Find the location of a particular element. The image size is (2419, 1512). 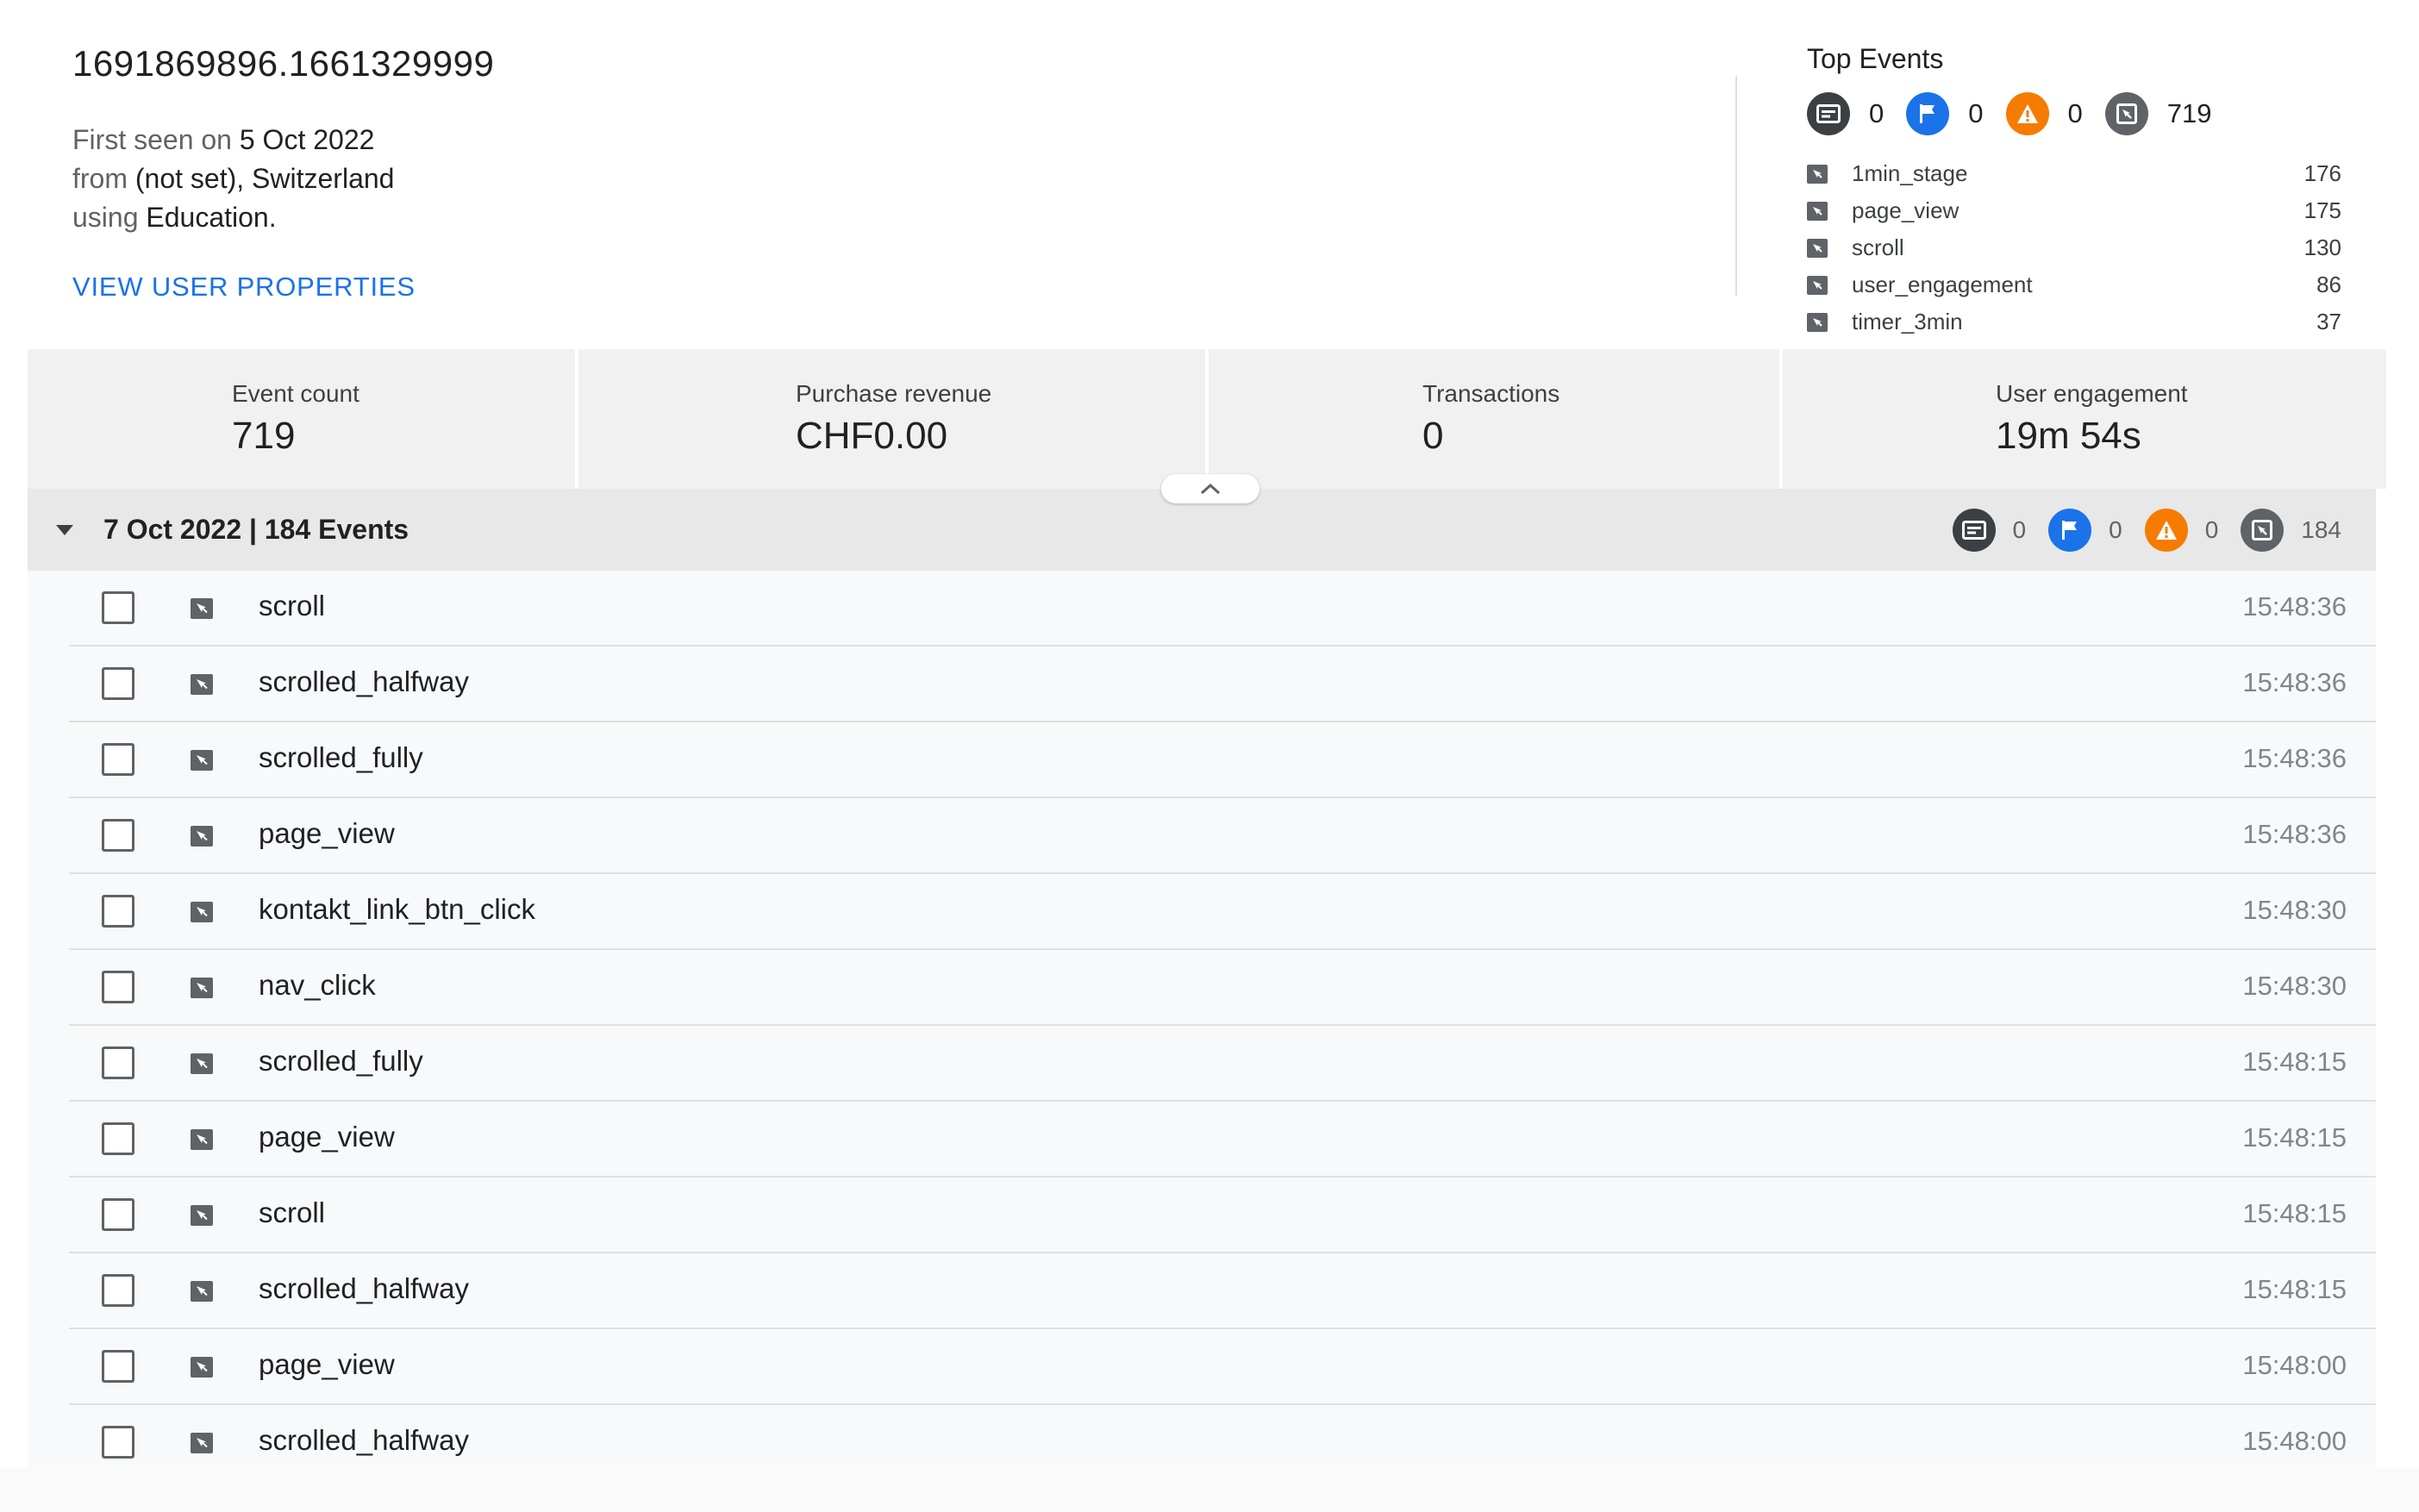

event-name: kontakt_link_btn_click is located at coordinates (397, 909).